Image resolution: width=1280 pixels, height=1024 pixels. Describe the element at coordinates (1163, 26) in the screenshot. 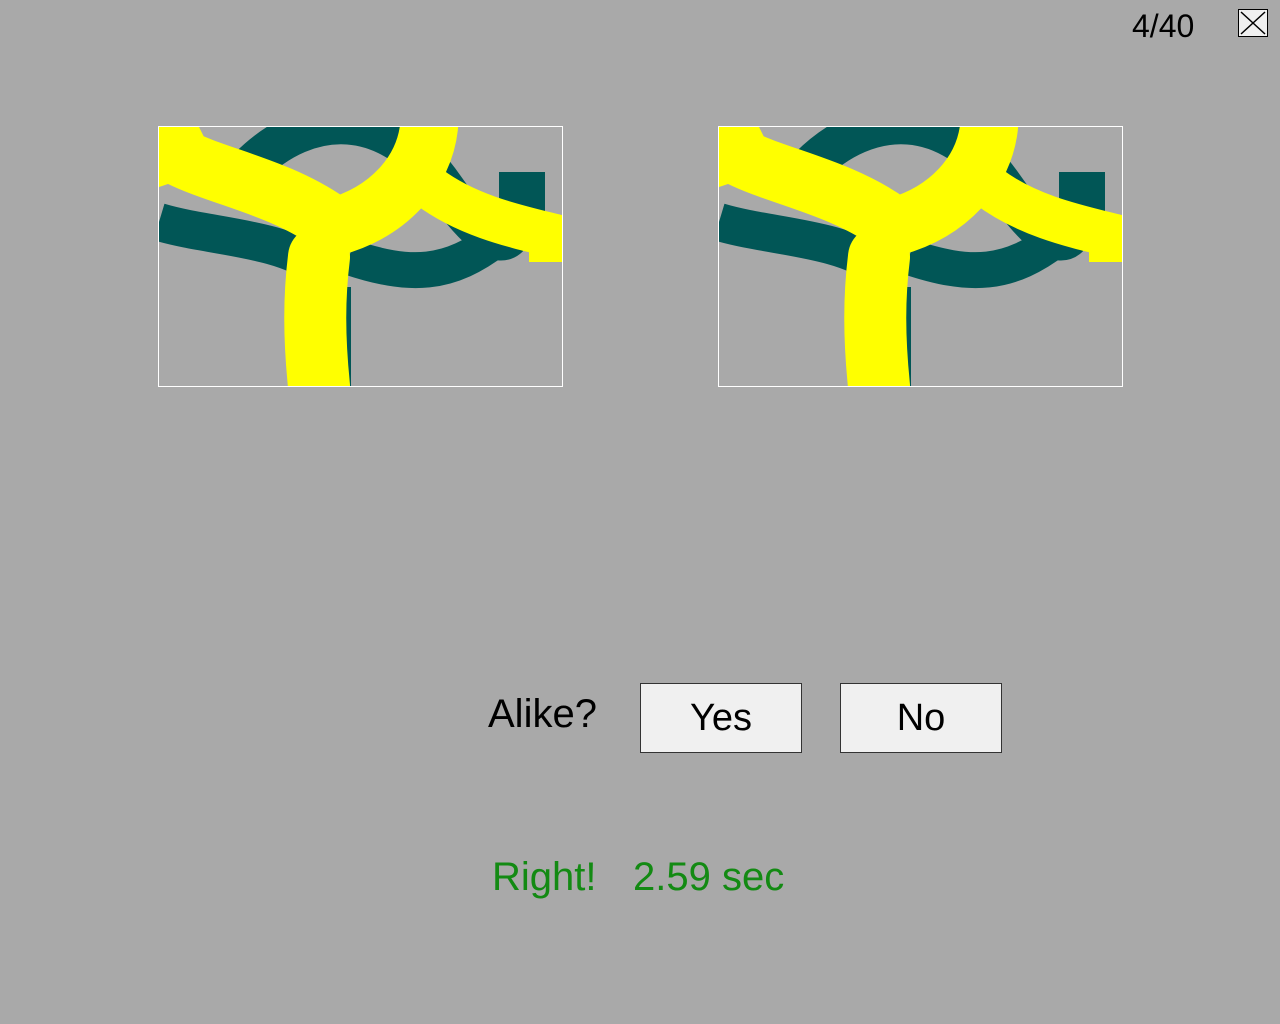

I see `trial-counter: 4/40` at that location.